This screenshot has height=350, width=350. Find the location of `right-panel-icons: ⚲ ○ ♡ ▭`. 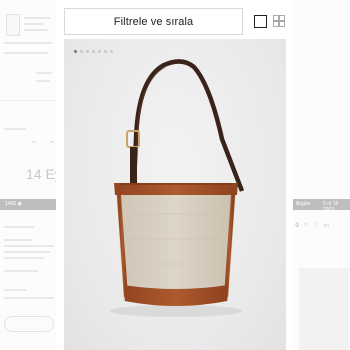

right-panel-icons: ⚲ ○ ♡ ▭ is located at coordinates (312, 225).